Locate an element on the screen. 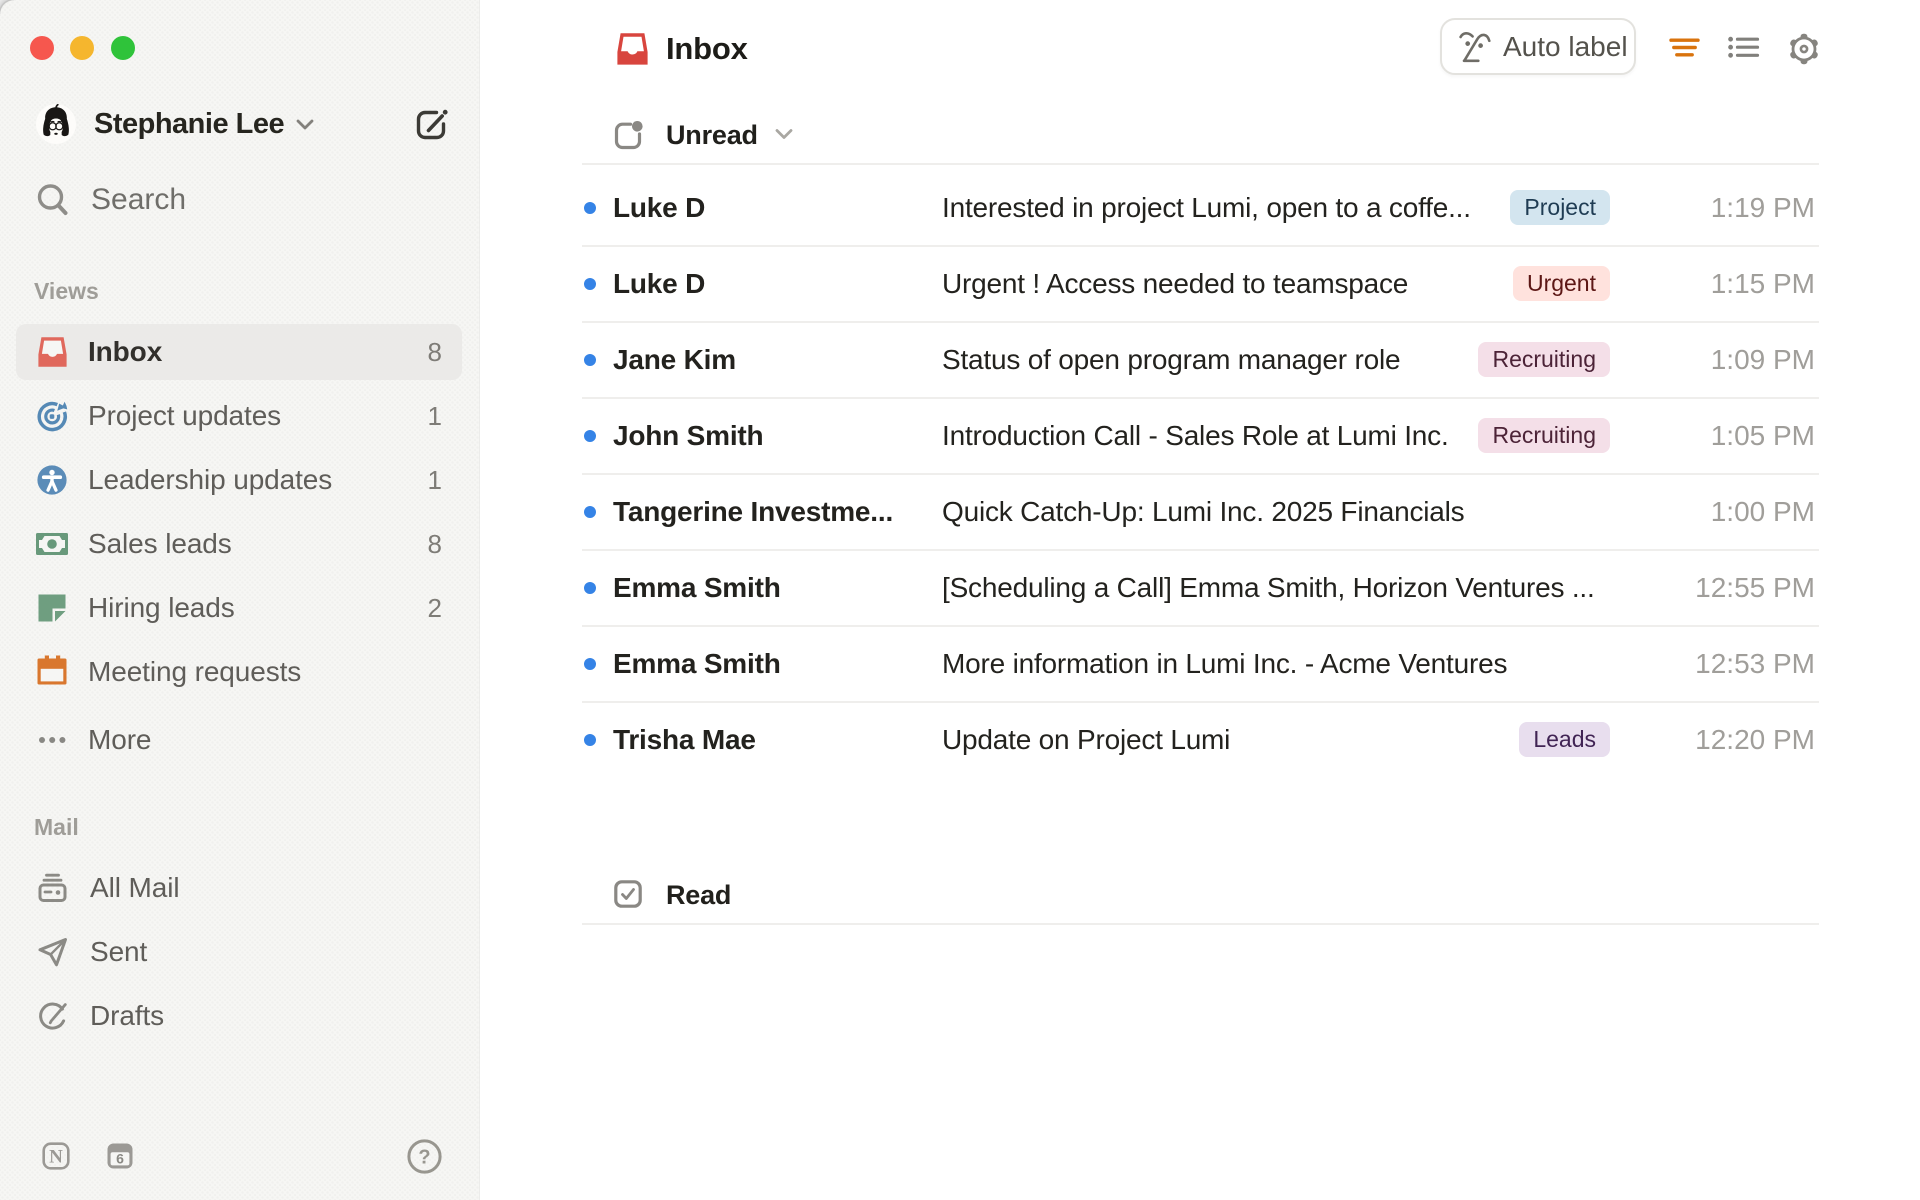 The height and width of the screenshot is (1200, 1920). svg-text: N is located at coordinates (56, 1157).